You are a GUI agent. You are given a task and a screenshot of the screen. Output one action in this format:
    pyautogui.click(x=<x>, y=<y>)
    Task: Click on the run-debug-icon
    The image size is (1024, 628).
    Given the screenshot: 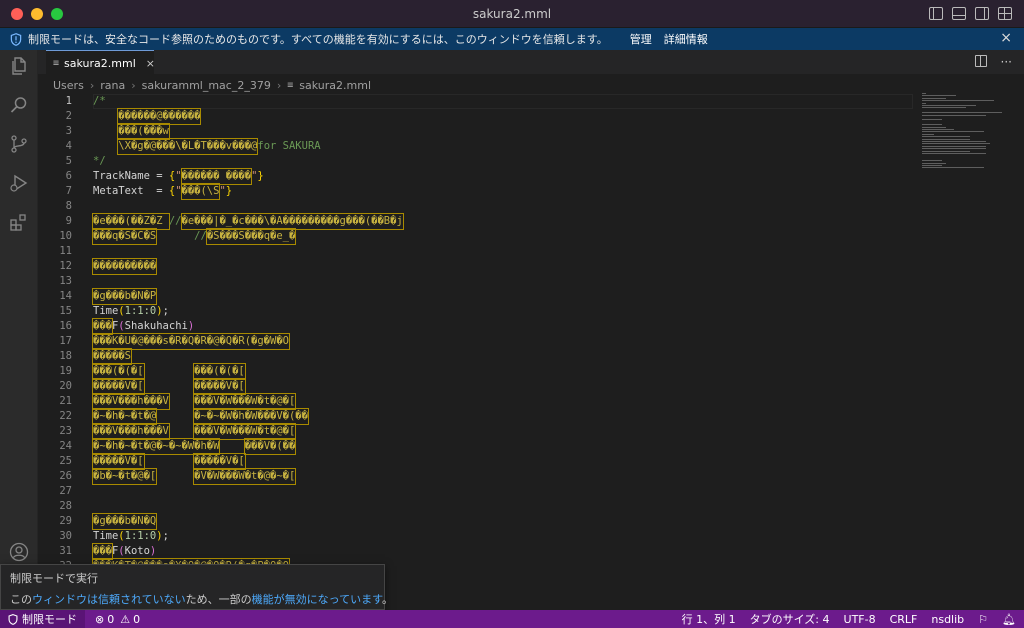 What is the action you would take?
    pyautogui.click(x=19, y=183)
    